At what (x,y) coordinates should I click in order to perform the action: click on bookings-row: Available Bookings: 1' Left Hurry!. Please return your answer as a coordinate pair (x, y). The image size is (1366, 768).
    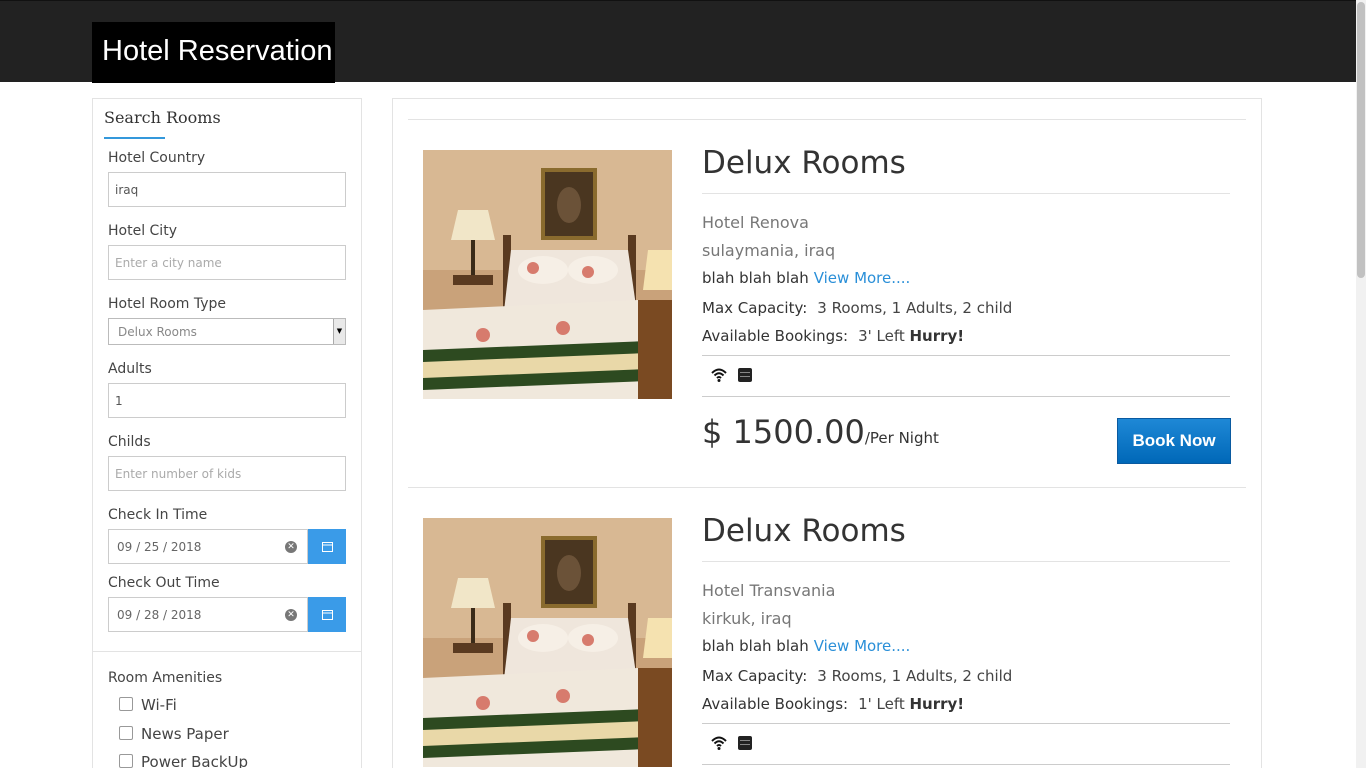
    Looking at the image, I should click on (833, 704).